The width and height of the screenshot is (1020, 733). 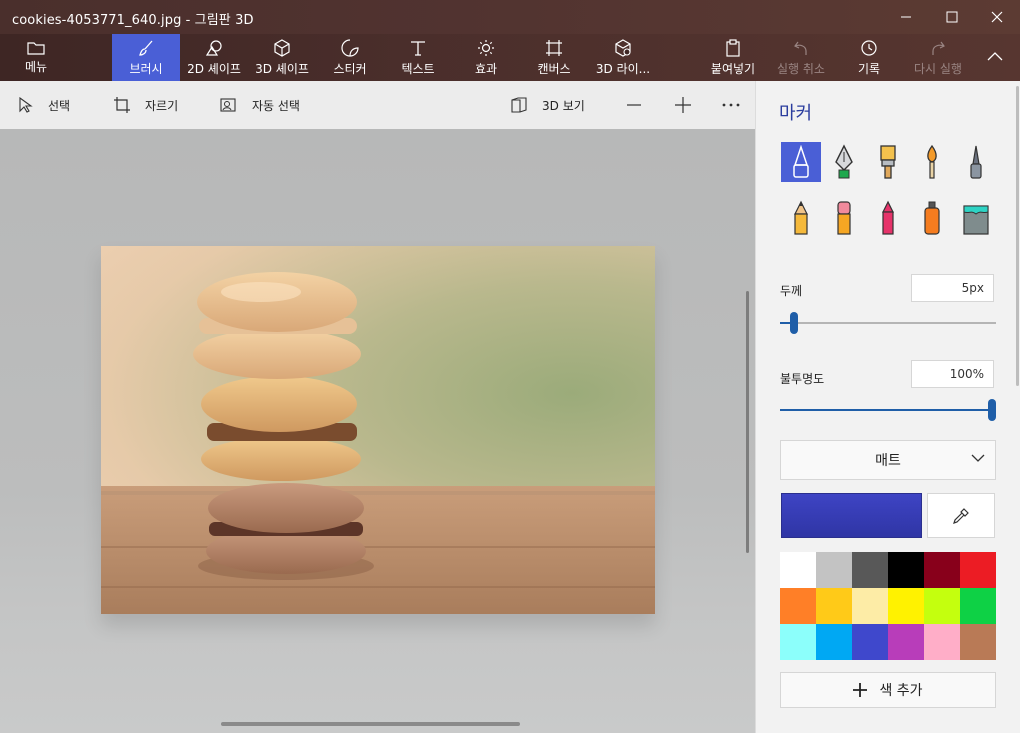 What do you see at coordinates (519, 105) in the screenshot?
I see `view-3d-icon` at bounding box center [519, 105].